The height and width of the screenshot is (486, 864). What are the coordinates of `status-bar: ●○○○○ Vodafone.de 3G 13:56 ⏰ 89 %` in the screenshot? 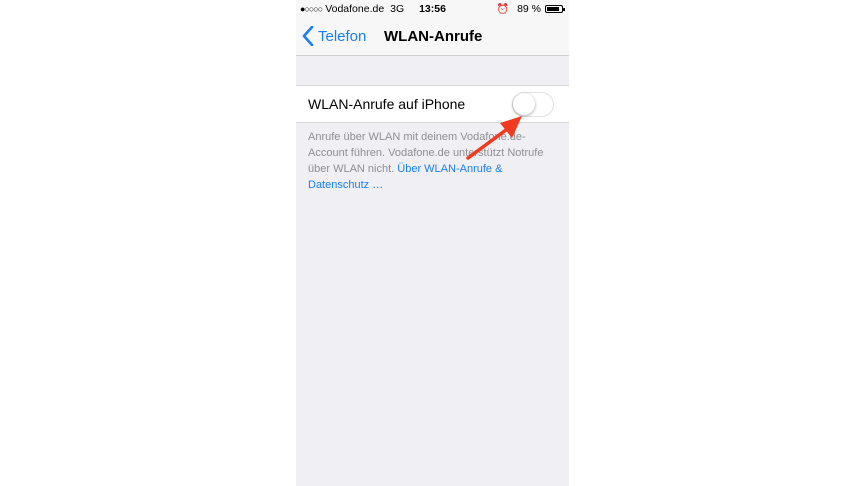 It's located at (432, 9).